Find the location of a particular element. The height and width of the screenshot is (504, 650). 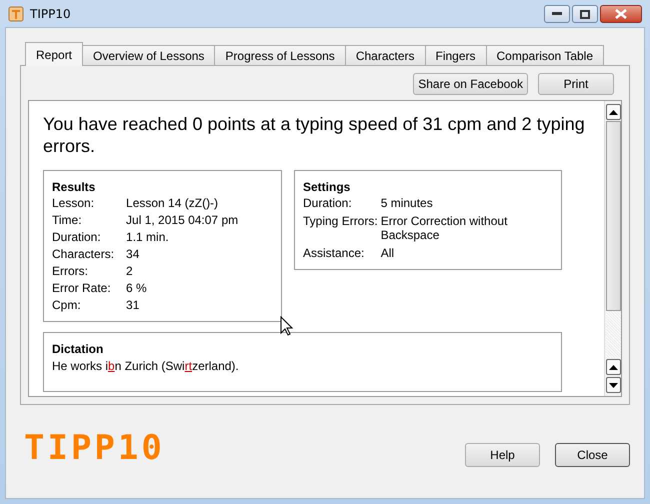

footer-button: Close is located at coordinates (592, 454).